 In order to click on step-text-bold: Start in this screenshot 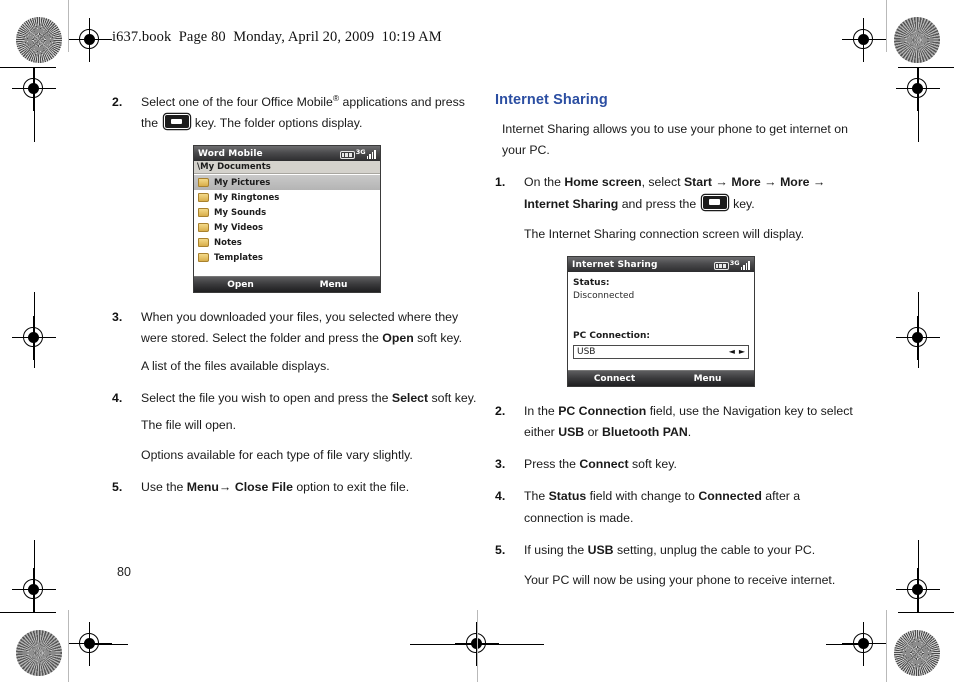, I will do `click(697, 182)`.